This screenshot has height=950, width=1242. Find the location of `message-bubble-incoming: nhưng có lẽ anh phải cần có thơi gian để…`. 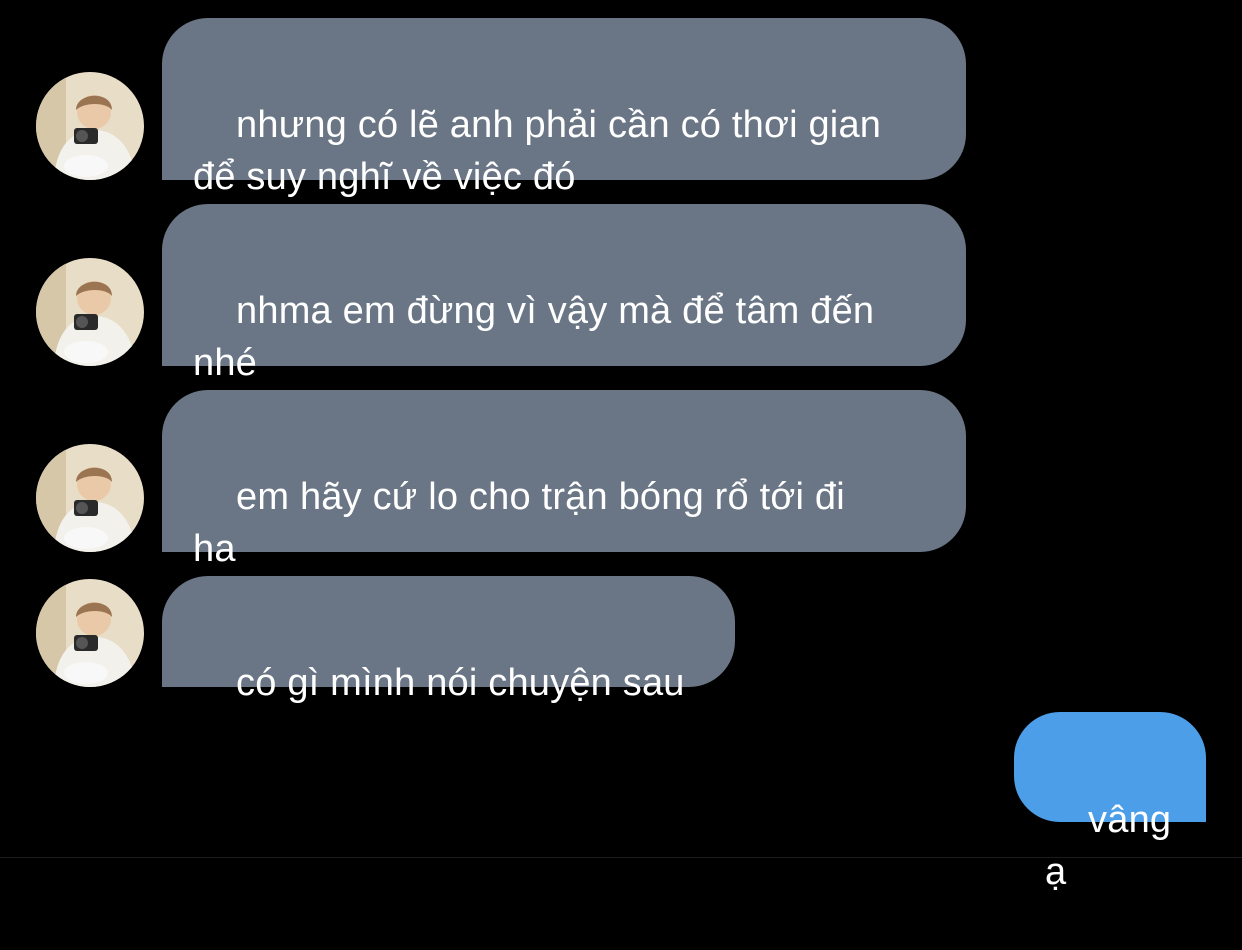

message-bubble-incoming: nhưng có lẽ anh phải cần có thơi gian để… is located at coordinates (564, 108).